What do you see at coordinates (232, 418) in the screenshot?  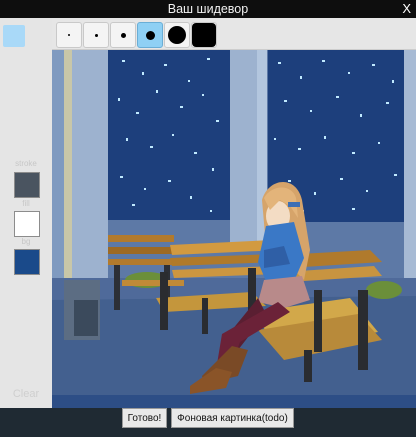 I see `background-image-button: Фоновая картинка(todo)` at bounding box center [232, 418].